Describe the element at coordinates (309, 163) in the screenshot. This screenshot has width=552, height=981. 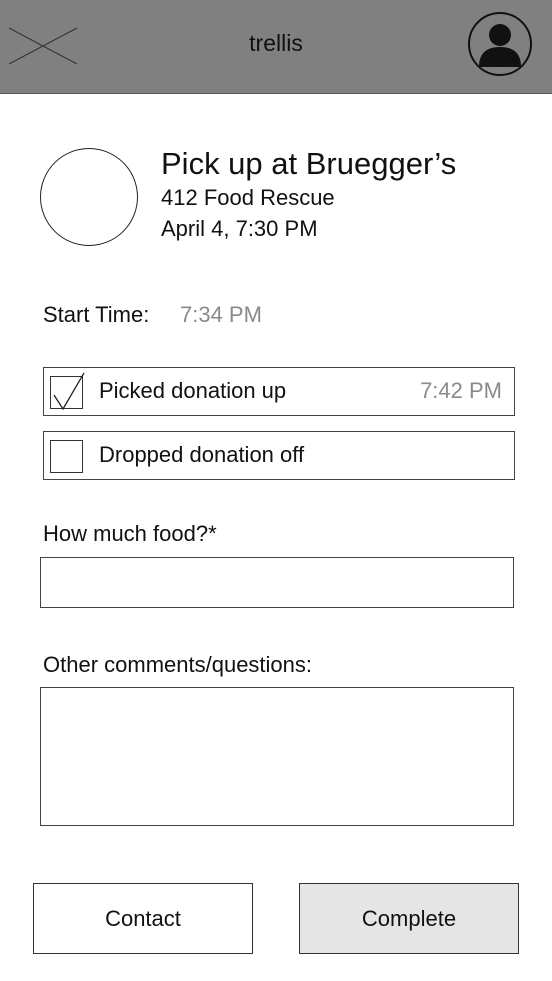
I see `pickup-title: Pick up at Bruegger’s` at that location.